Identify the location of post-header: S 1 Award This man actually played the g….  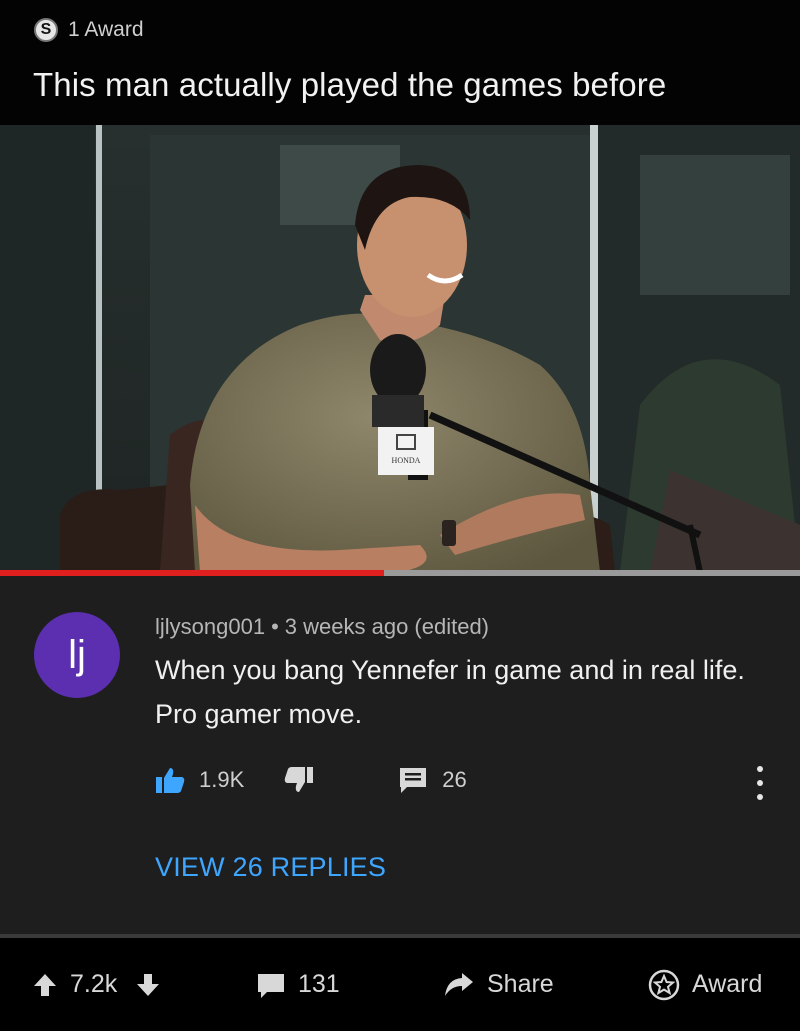
(400, 62).